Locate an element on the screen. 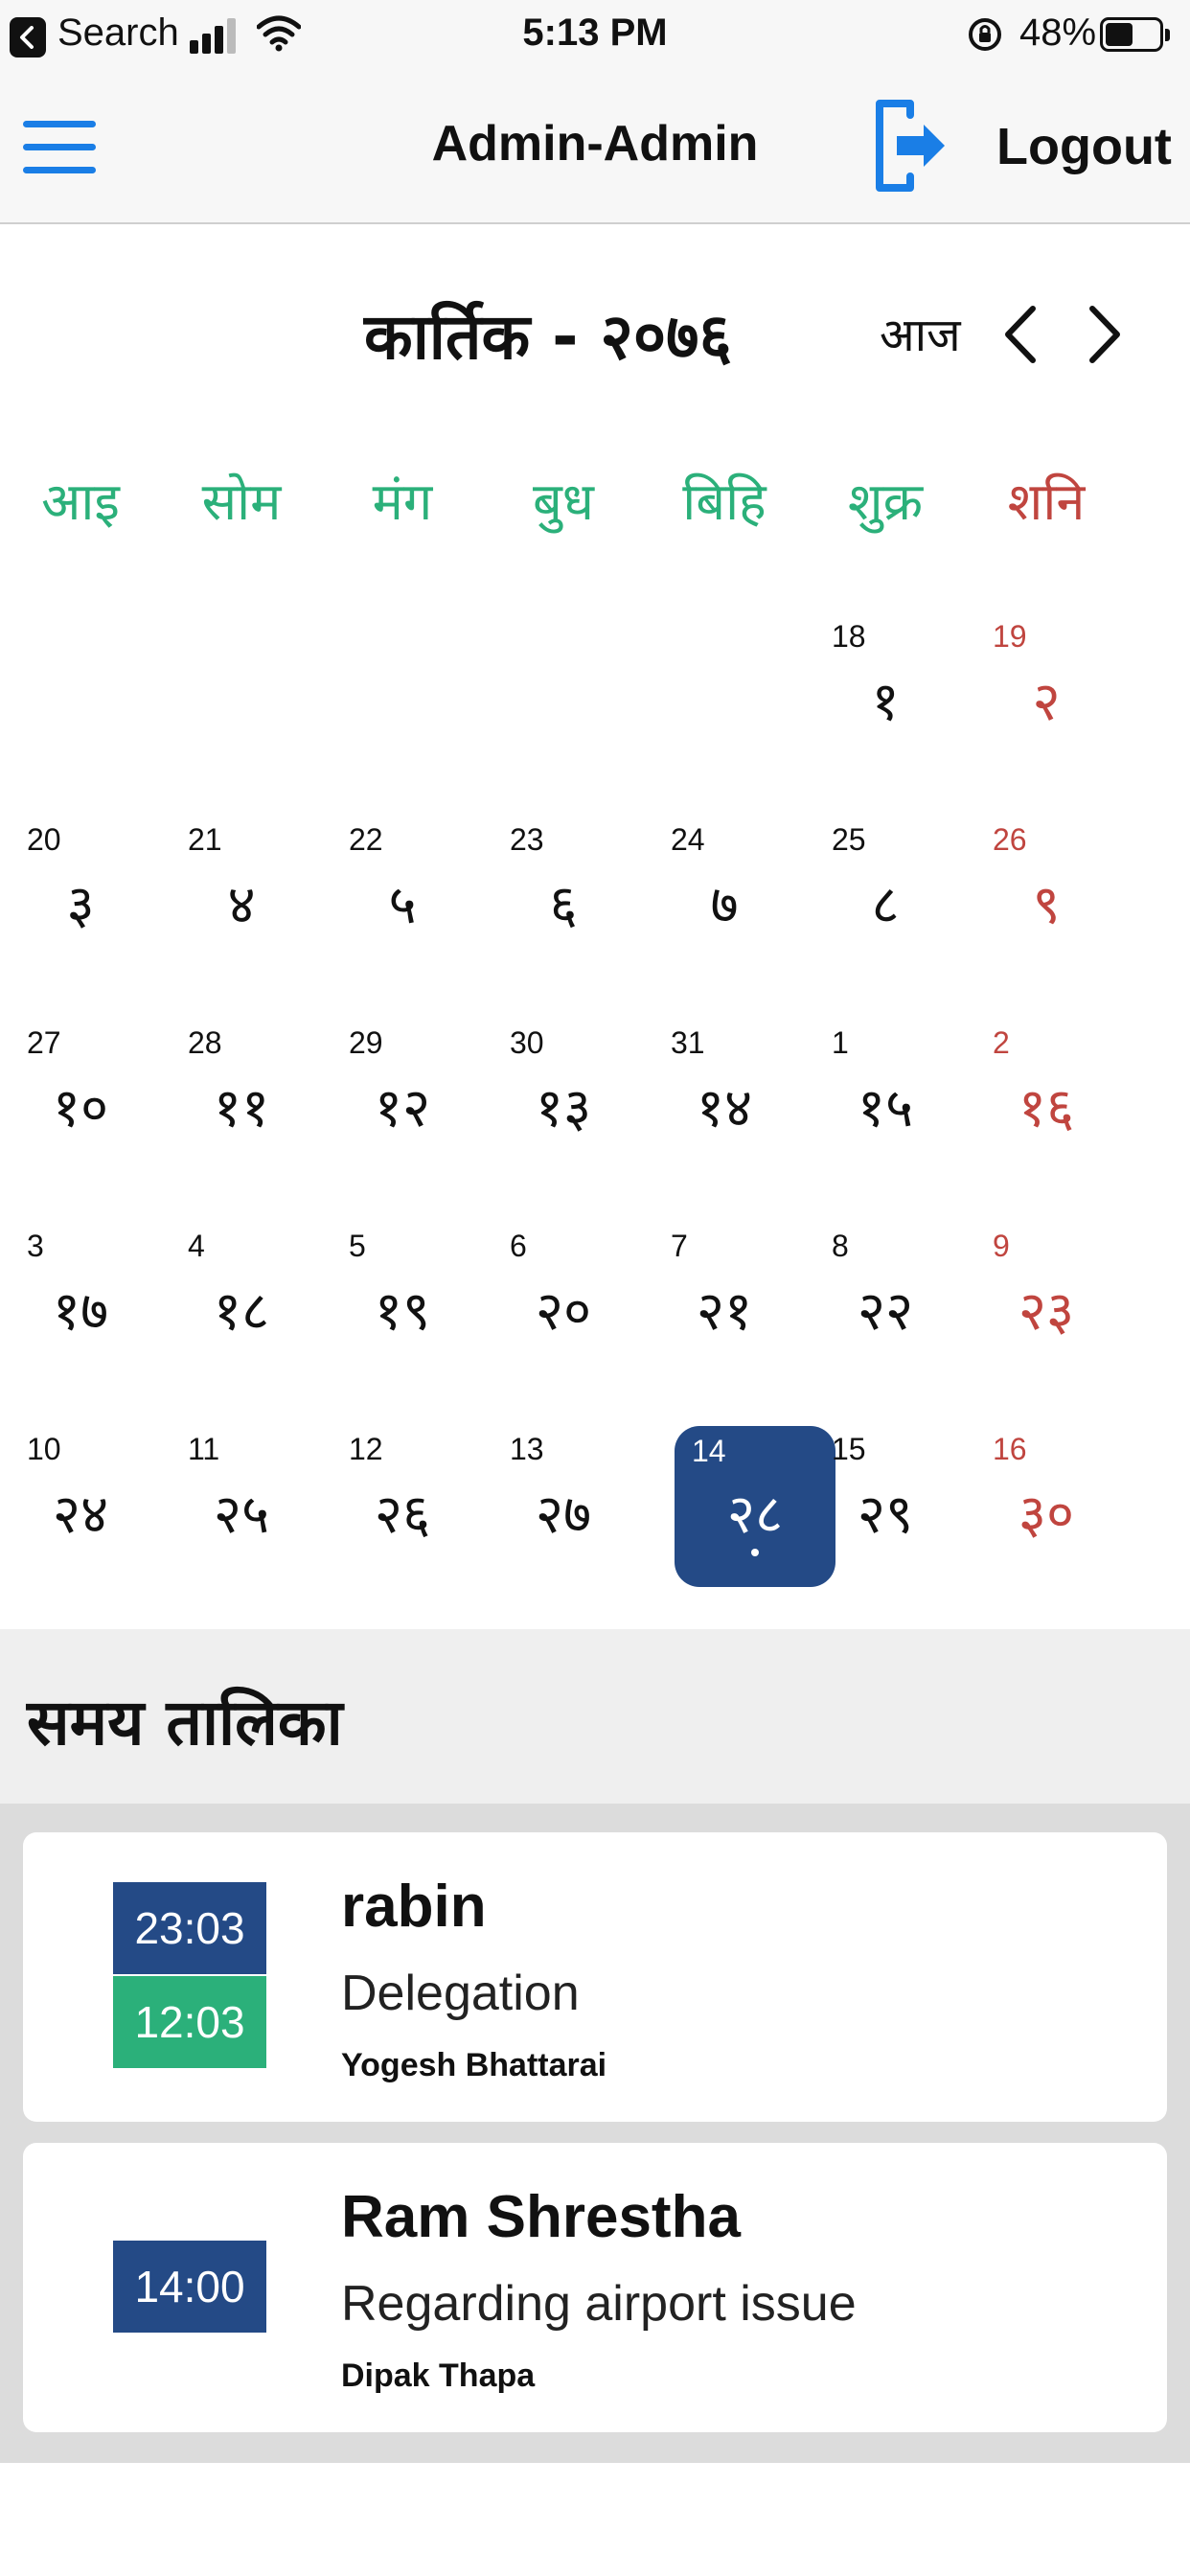 This screenshot has width=1190, height=2576. ad-date: 23 is located at coordinates (527, 839).